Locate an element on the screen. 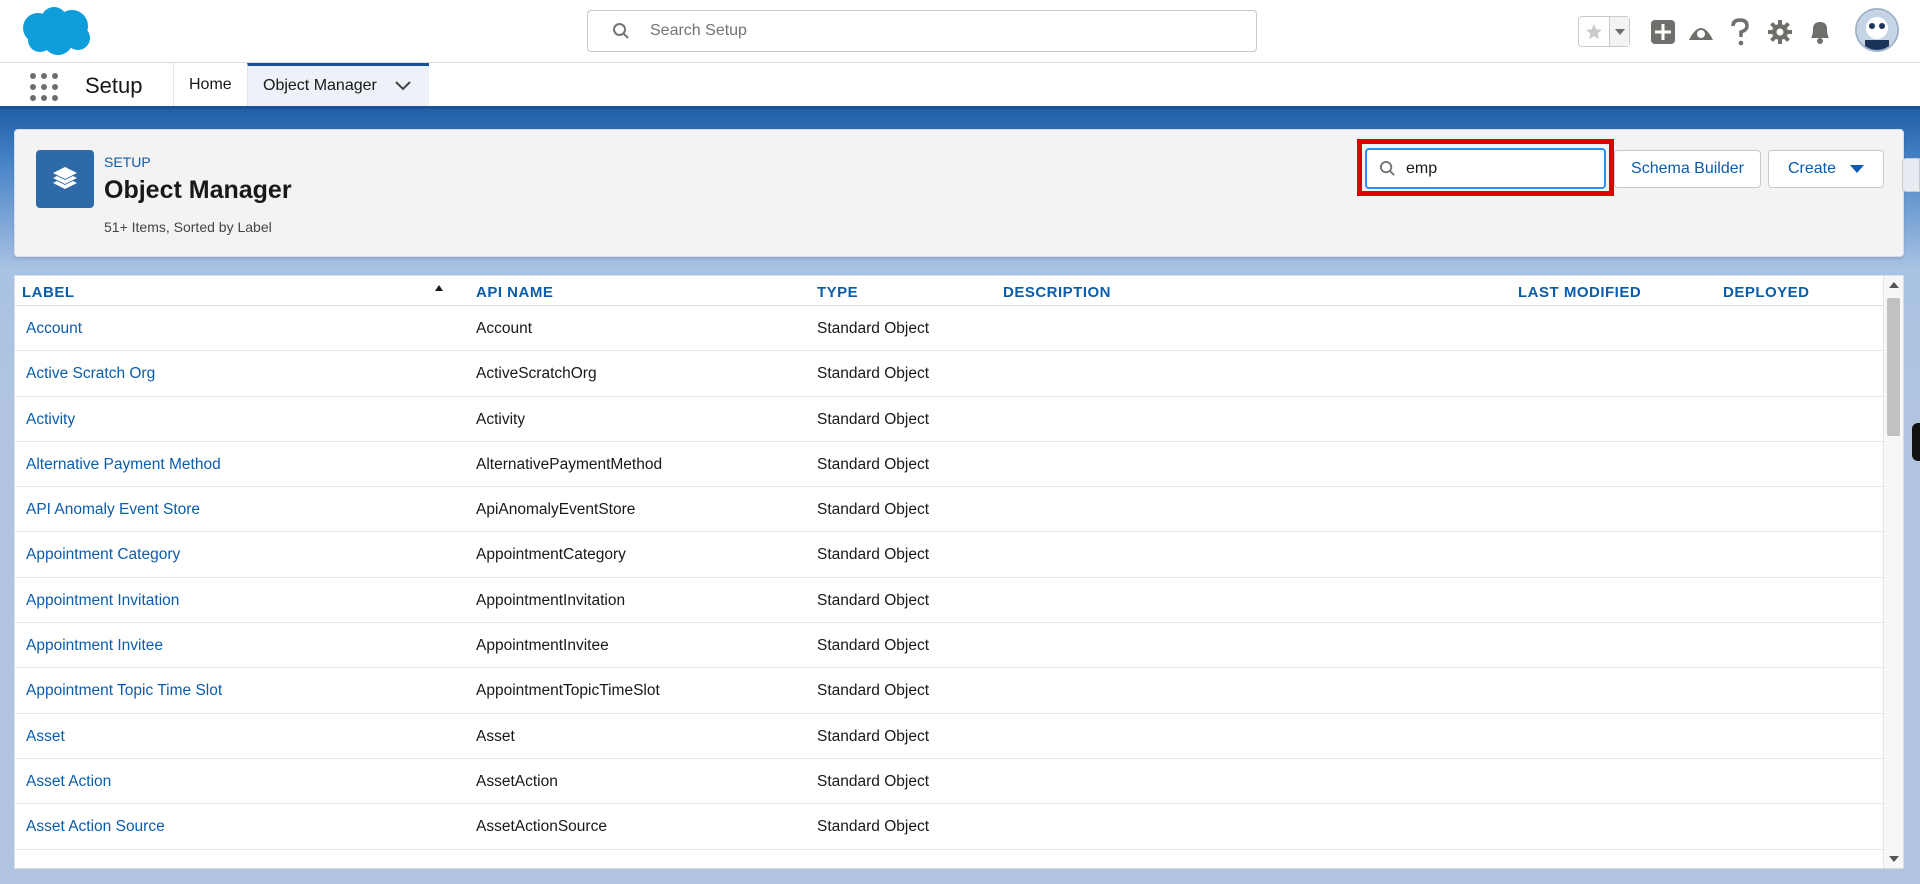 This screenshot has height=884, width=1920. row-api-name: AppointmentCategory is located at coordinates (551, 555).